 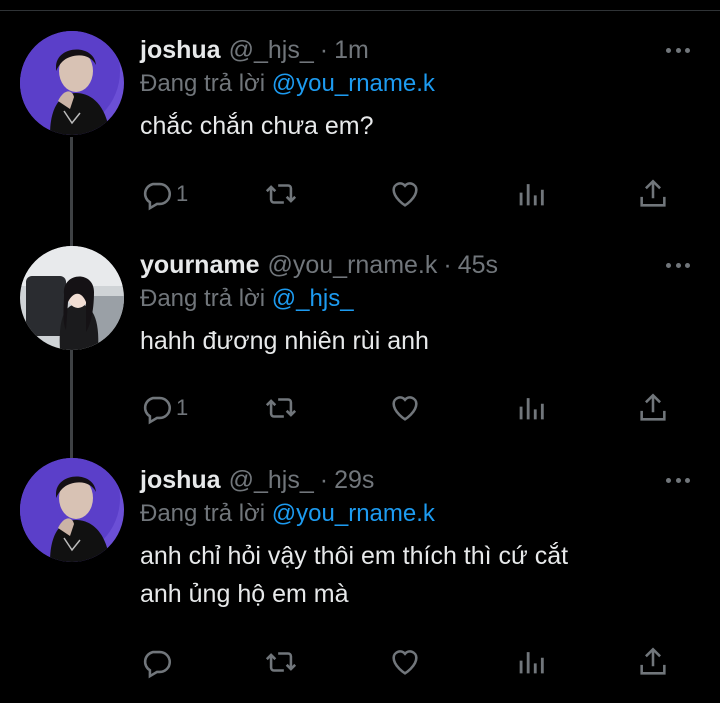 I want to click on mention-link: @_hjs_, so click(x=313, y=298).